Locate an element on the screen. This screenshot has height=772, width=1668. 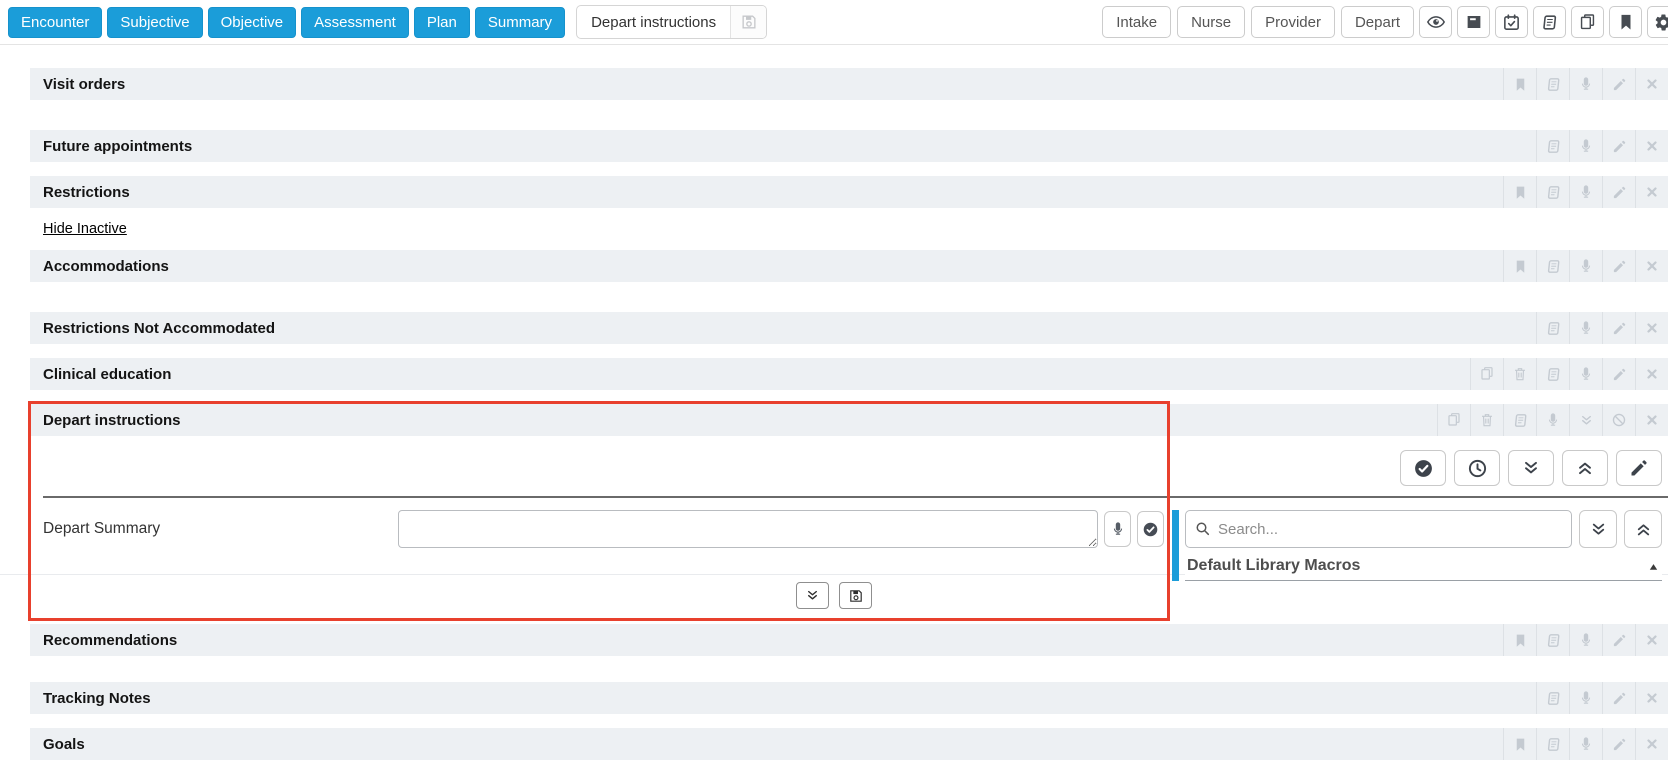
stage-button-nurse: Nurse is located at coordinates (1211, 22).